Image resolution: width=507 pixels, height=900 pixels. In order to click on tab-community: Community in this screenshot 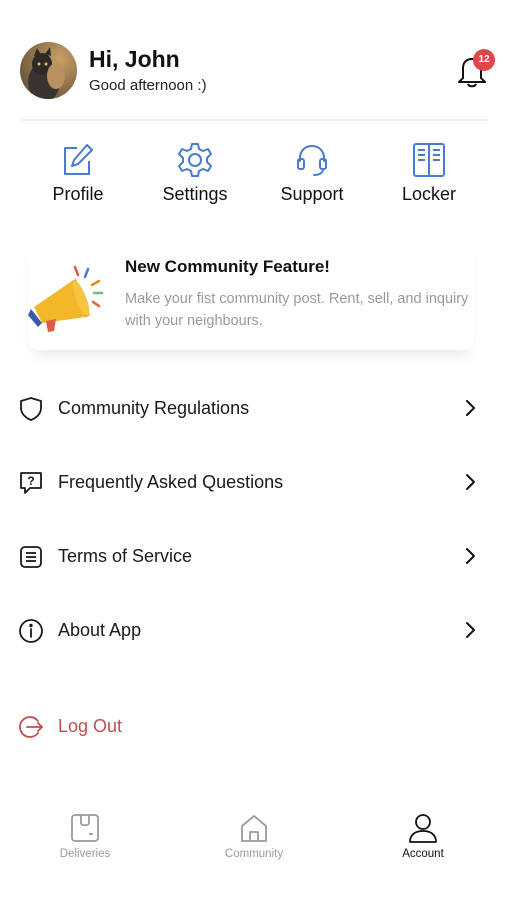, I will do `click(254, 840)`.